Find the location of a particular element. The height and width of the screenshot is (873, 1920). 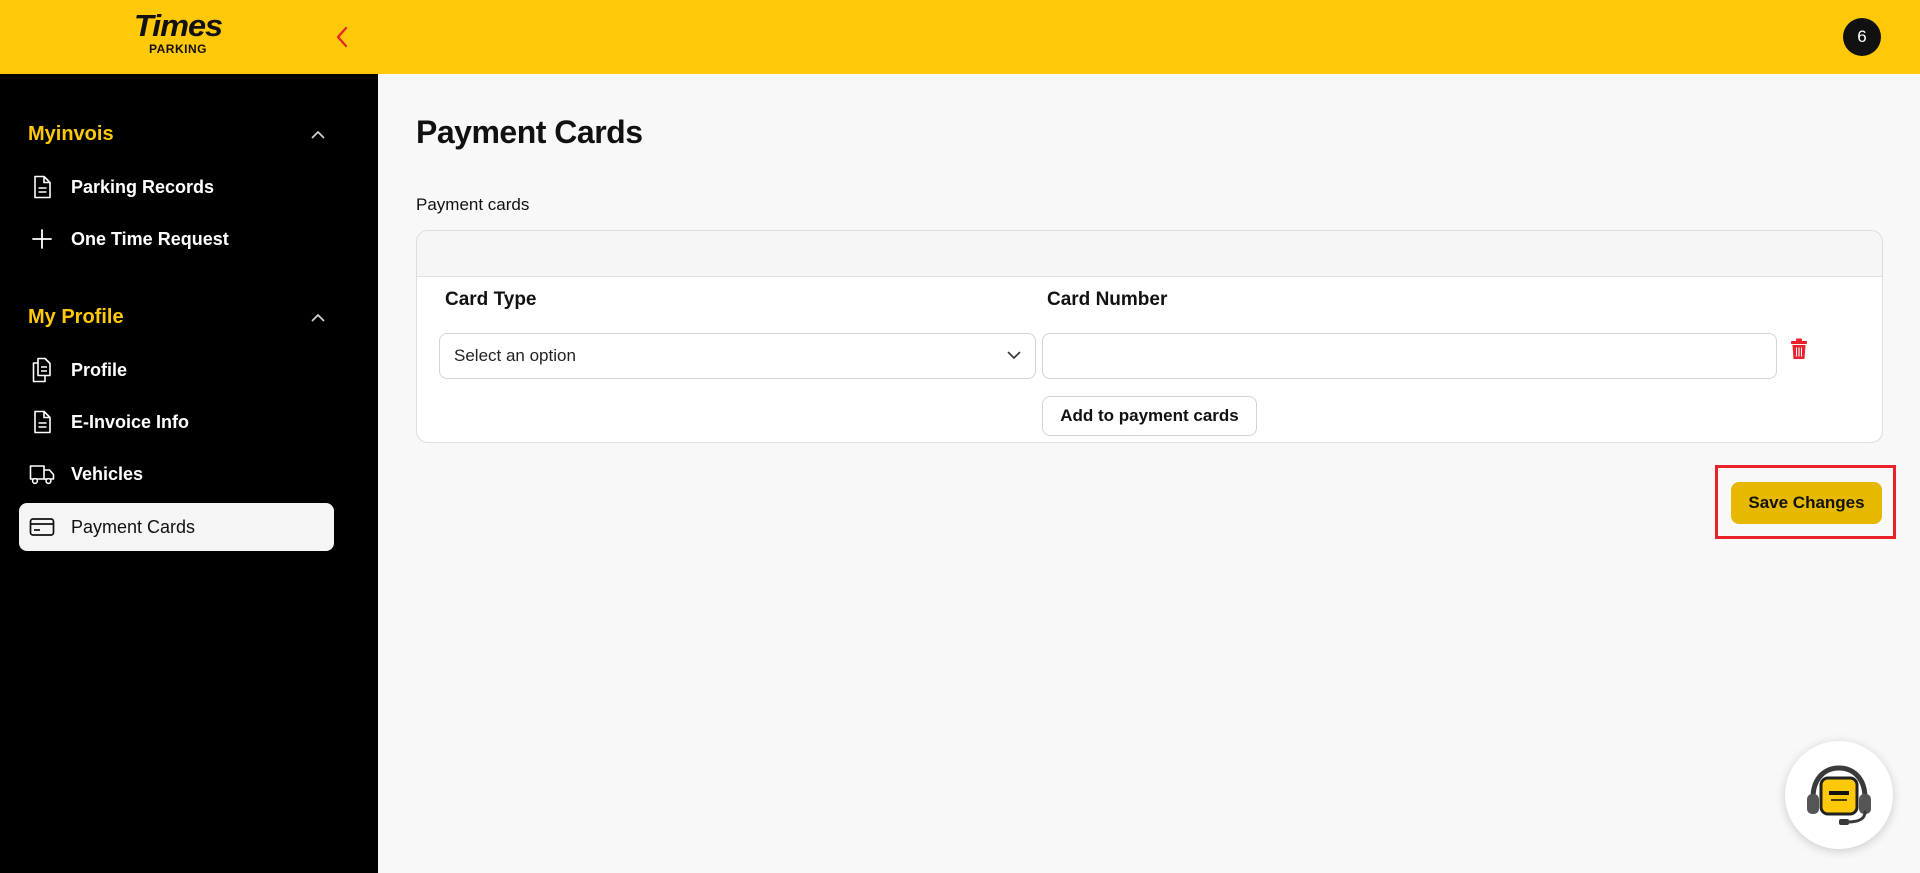

sidebar-item-profile: Profile is located at coordinates (176, 370).